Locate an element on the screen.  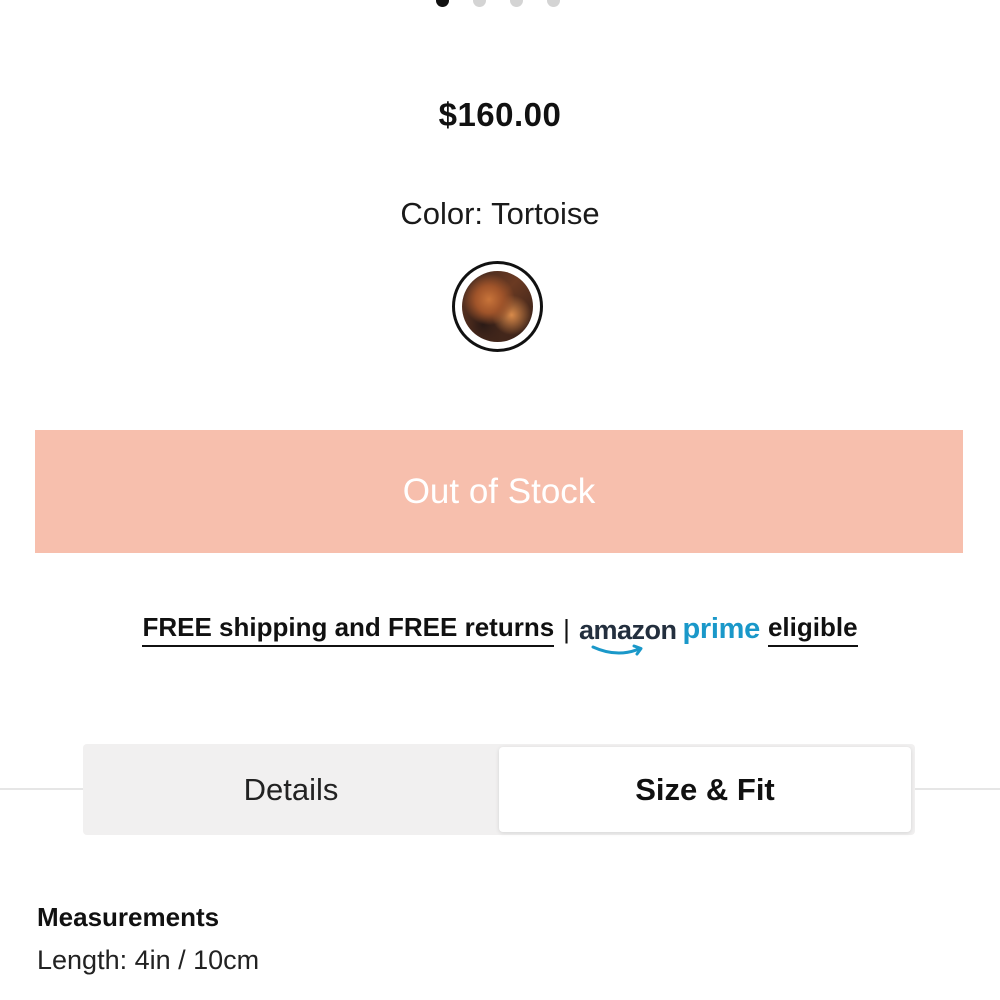
amazon-smile-icon is located at coordinates (617, 650).